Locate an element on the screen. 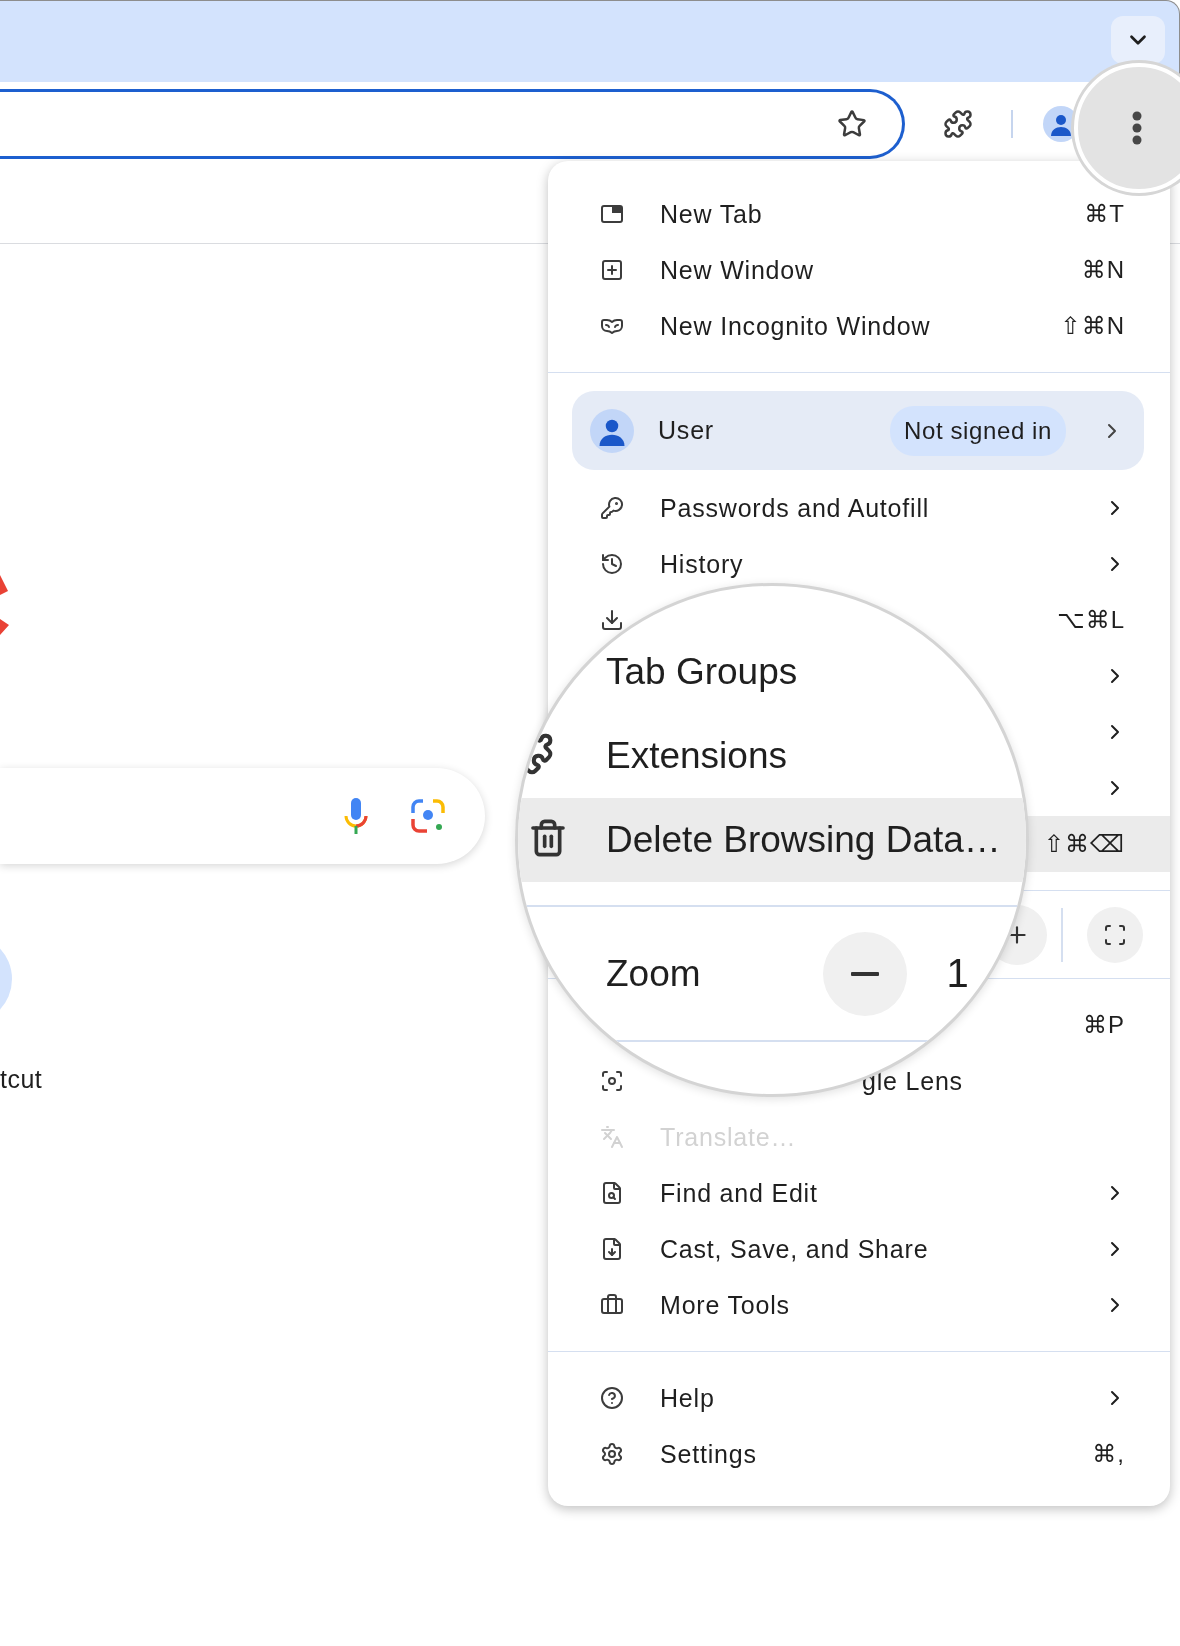 This screenshot has width=1180, height=1646. shortcut-label: ⌘, is located at coordinates (1108, 1454).